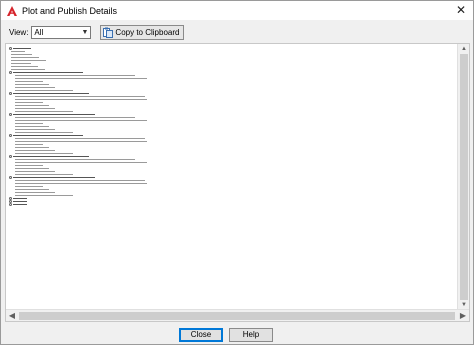 Image resolution: width=474 pixels, height=345 pixels. Describe the element at coordinates (251, 335) in the screenshot. I see `help-button: Help` at that location.